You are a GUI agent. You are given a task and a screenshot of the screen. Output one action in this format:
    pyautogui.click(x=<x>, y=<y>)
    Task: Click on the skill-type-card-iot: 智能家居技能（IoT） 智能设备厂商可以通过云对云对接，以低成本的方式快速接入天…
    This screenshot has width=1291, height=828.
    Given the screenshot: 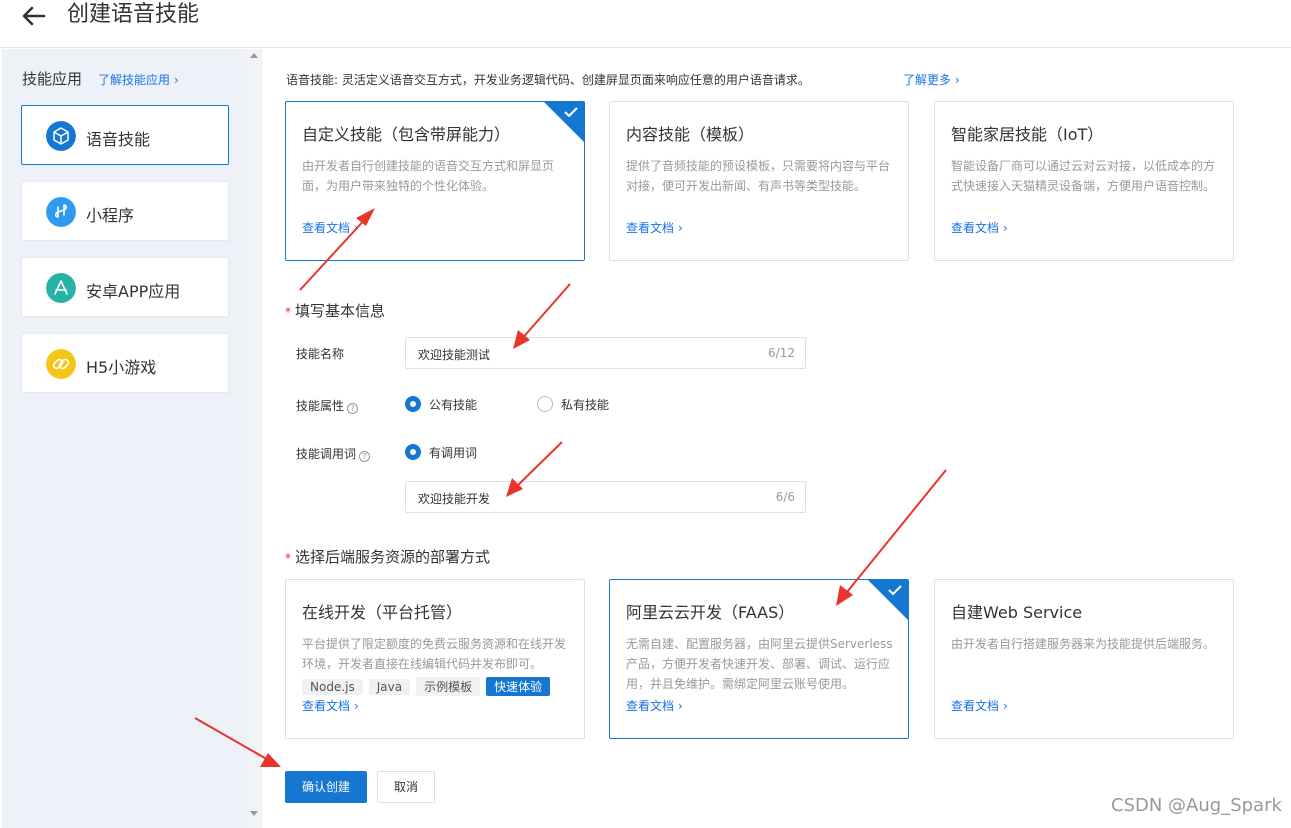 What is the action you would take?
    pyautogui.click(x=1084, y=181)
    